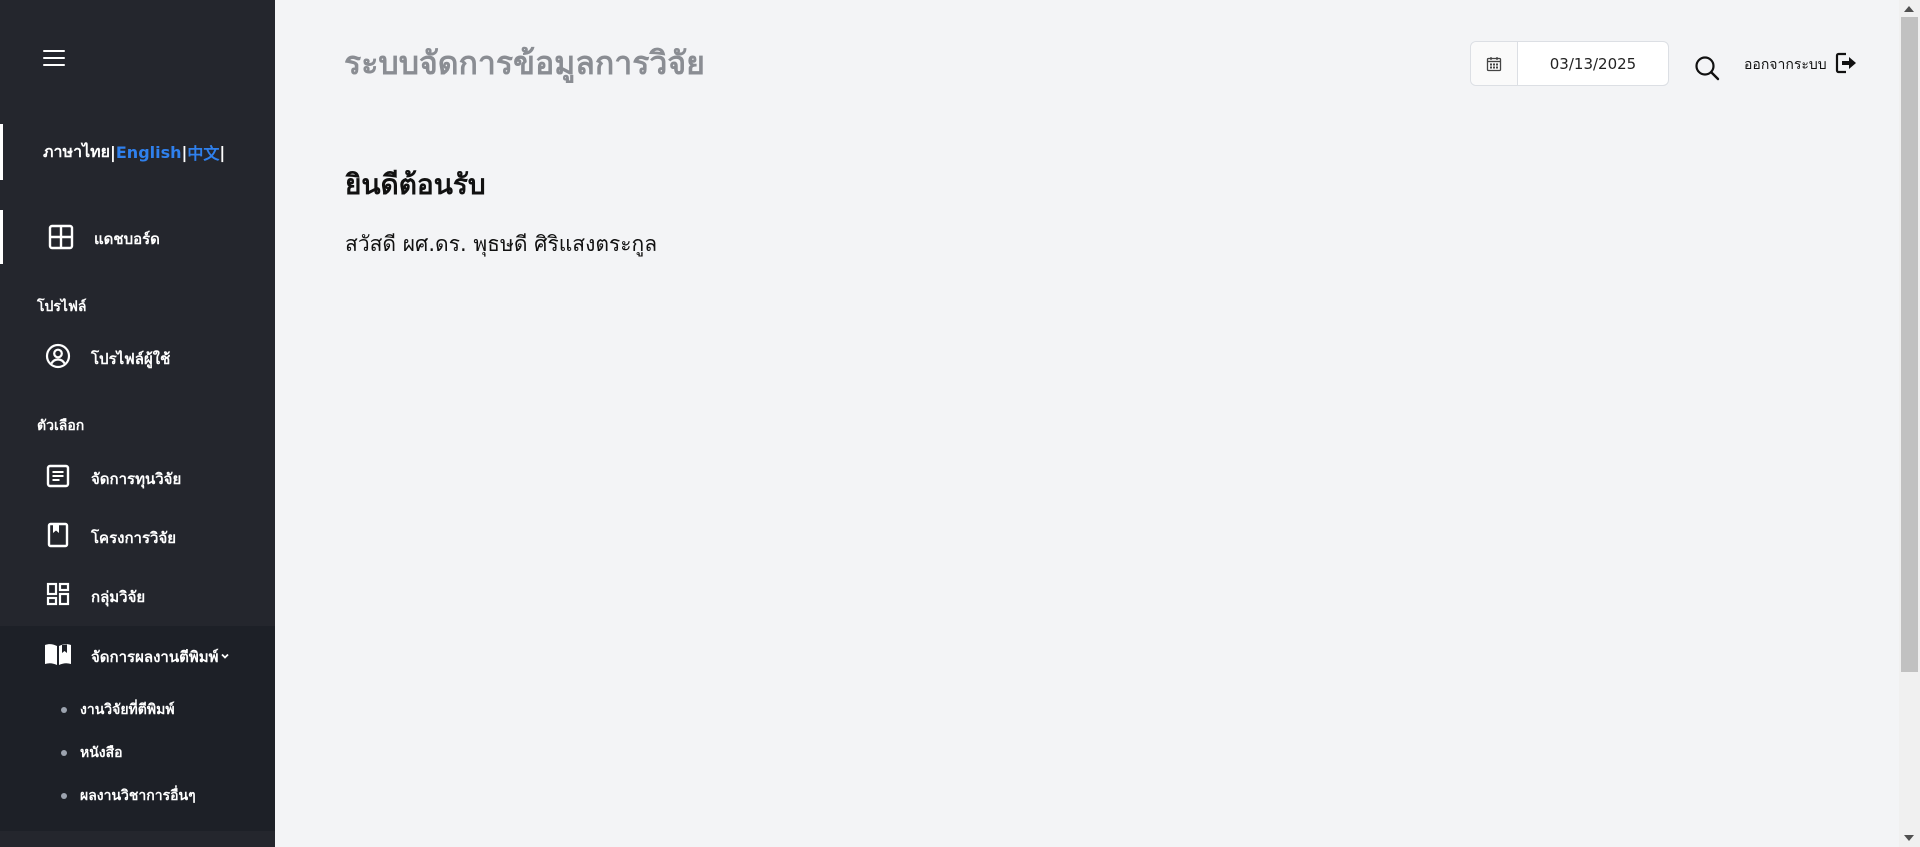 The image size is (1920, 847). Describe the element at coordinates (138, 796) in the screenshot. I see `submenu-item-label: ผลงานวิชาการอื่นๆ` at that location.